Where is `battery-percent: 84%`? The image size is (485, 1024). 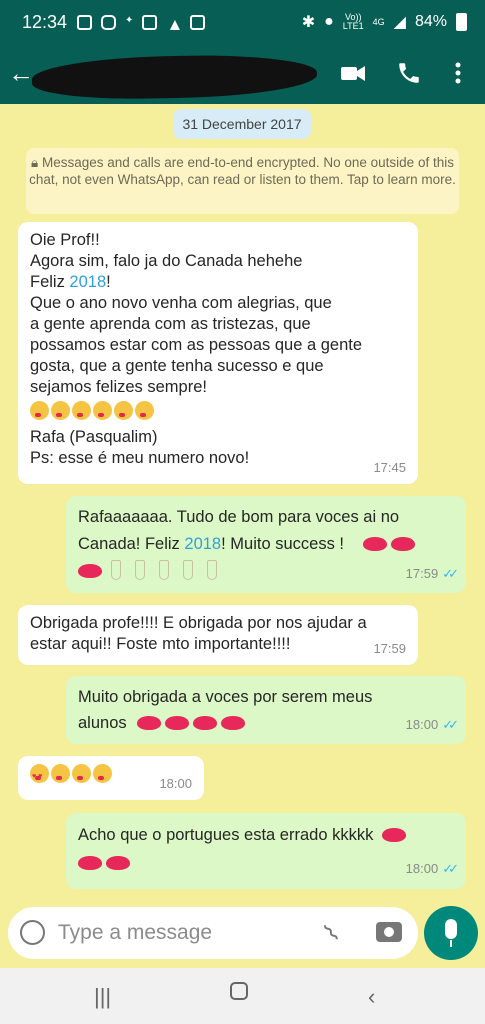
battery-percent: 84% is located at coordinates (430, 21).